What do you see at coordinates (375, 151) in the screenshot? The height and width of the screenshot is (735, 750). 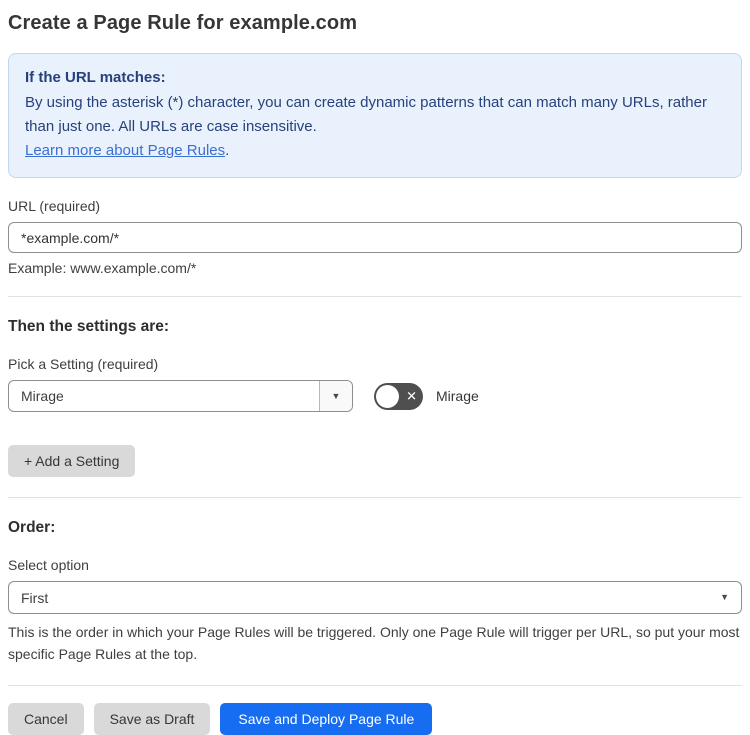 I see `info-box-link-line: Learn more about Page Rules.` at bounding box center [375, 151].